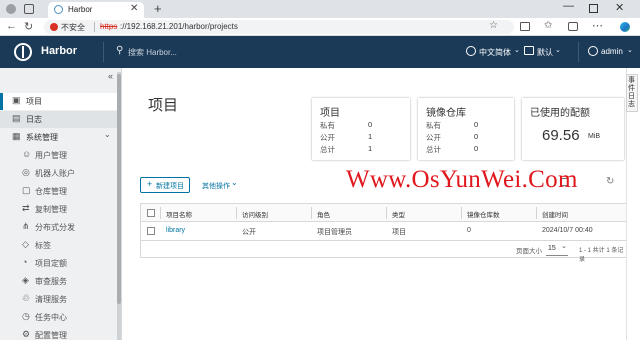  Describe the element at coordinates (398, 214) in the screenshot. I see `column-header-type: 类型` at that location.